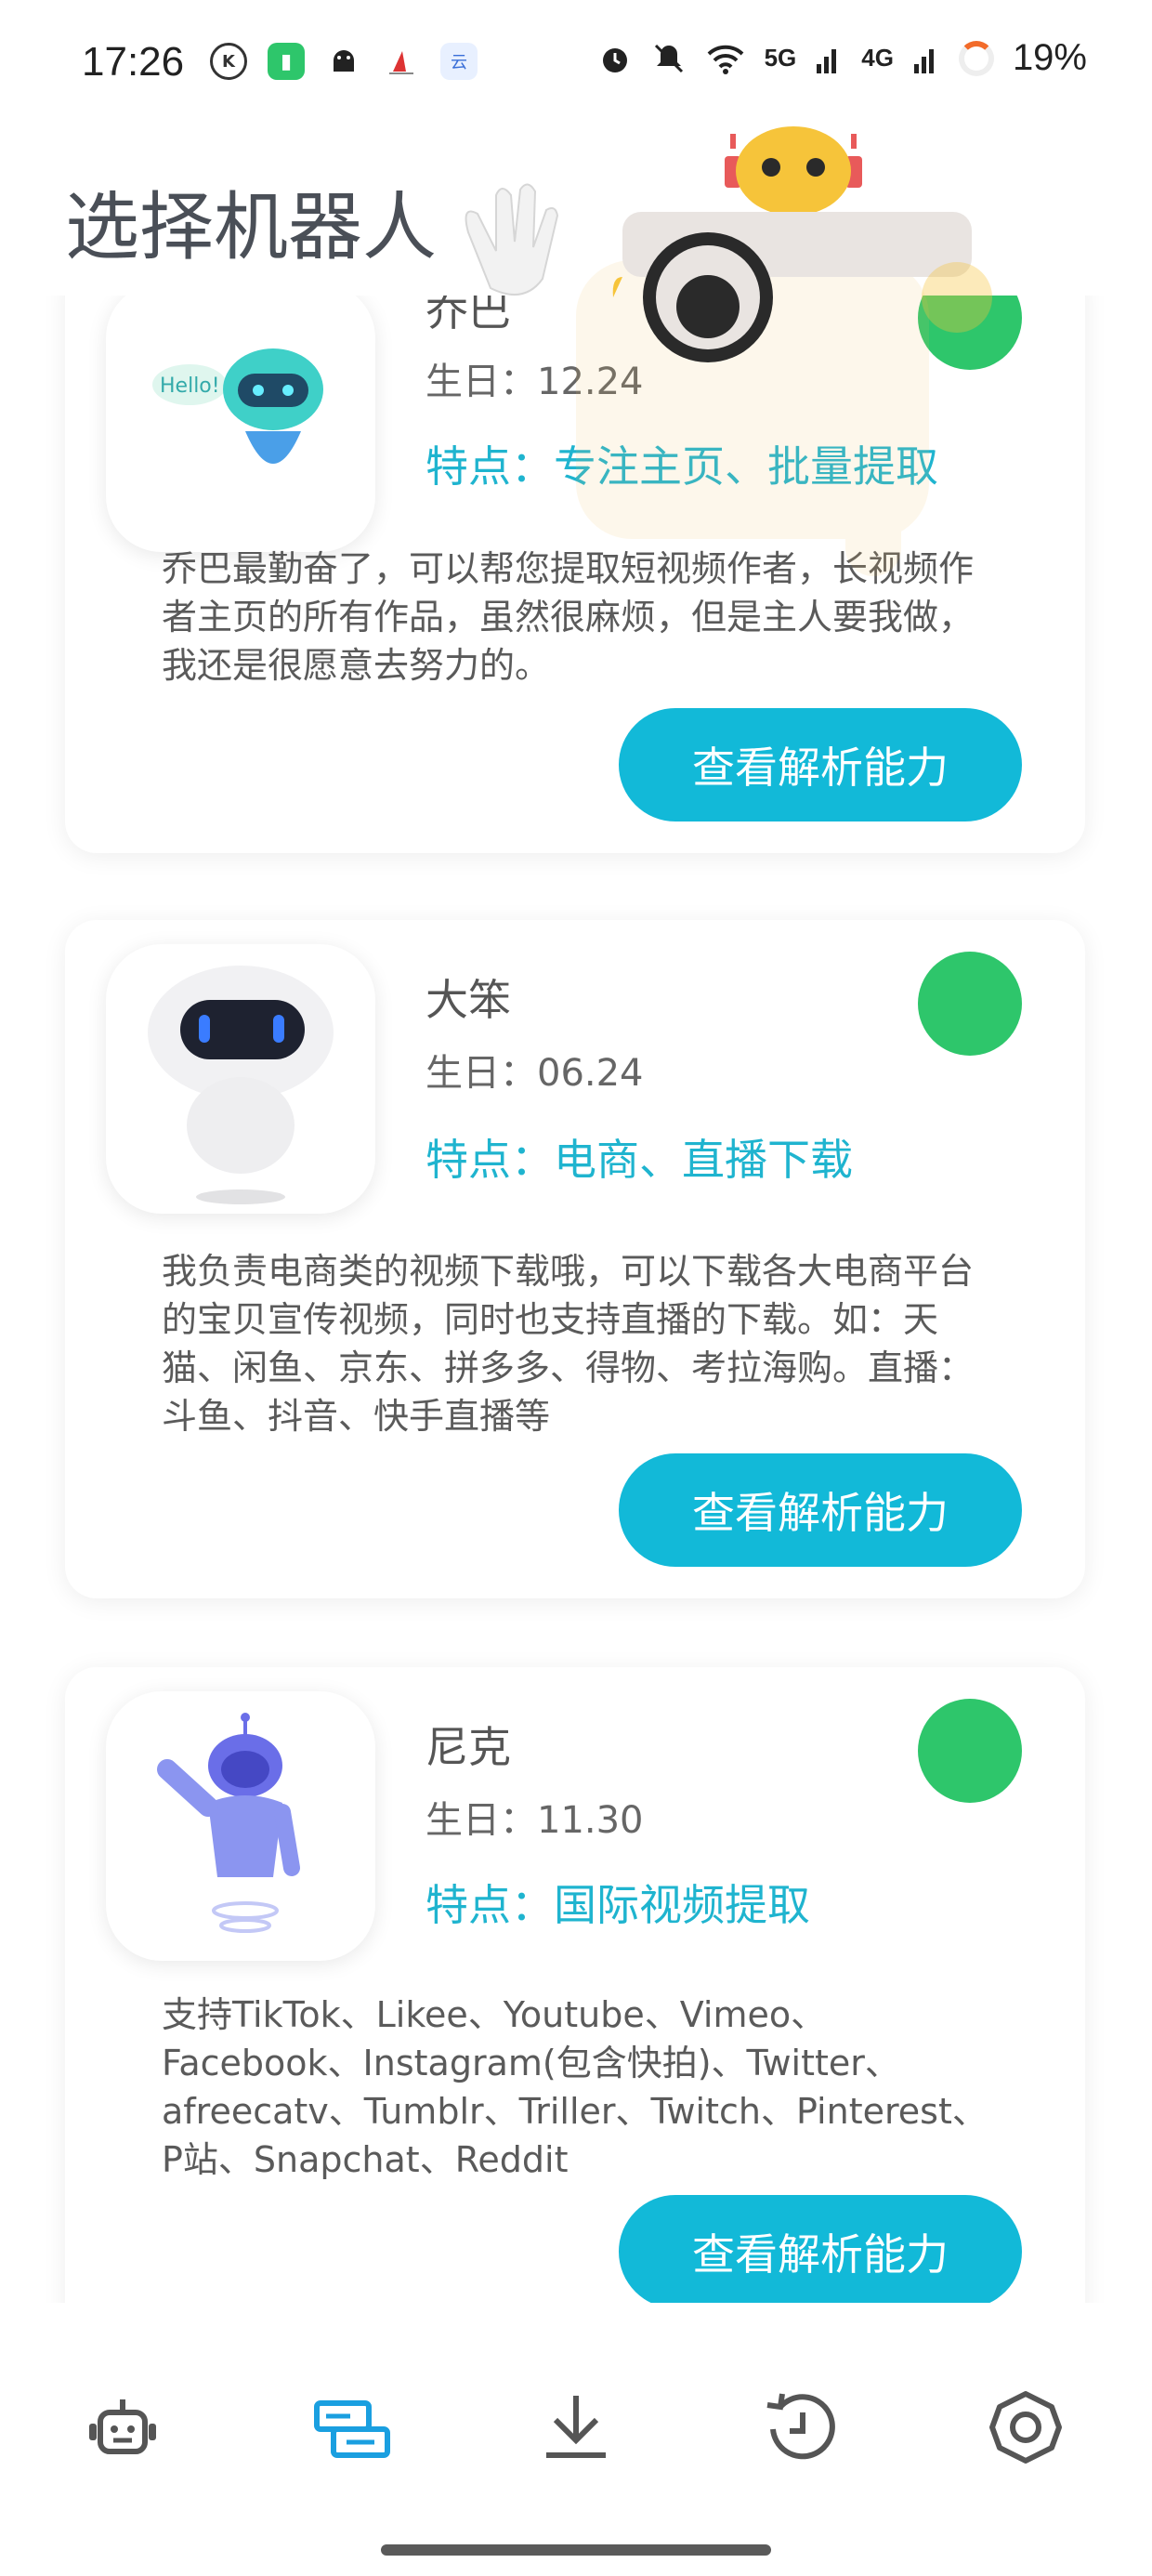  Describe the element at coordinates (401, 61) in the screenshot. I see `app-icon` at that location.